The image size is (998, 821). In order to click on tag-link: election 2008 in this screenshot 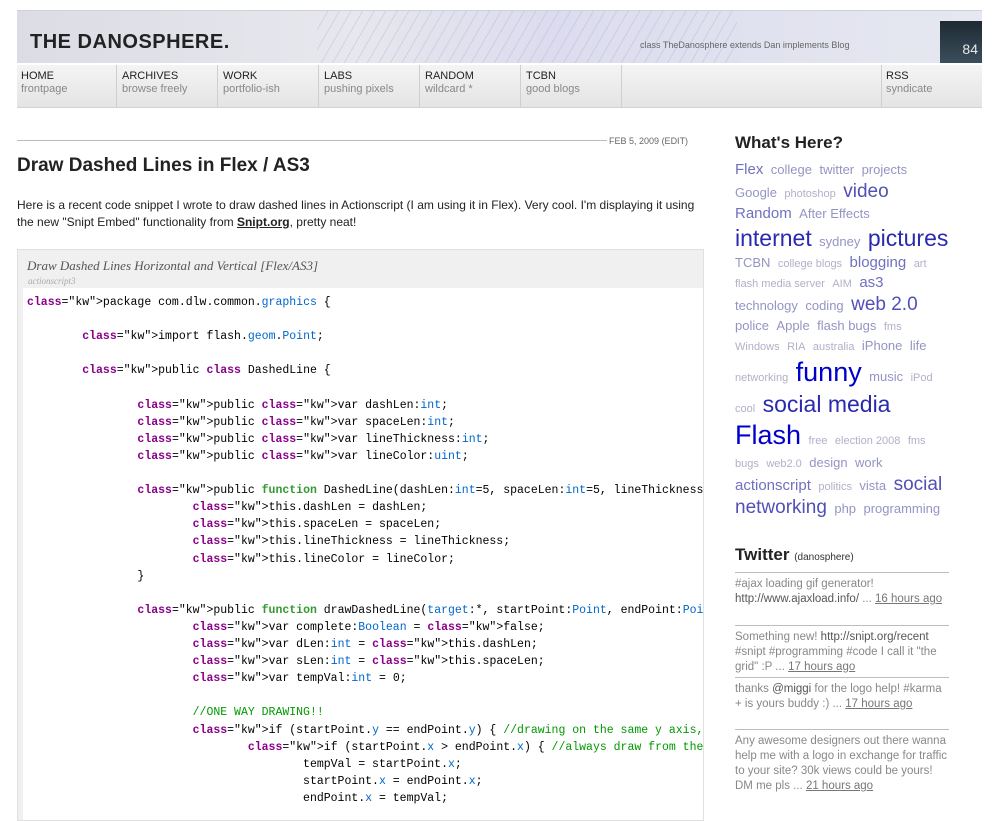, I will do `click(867, 441)`.